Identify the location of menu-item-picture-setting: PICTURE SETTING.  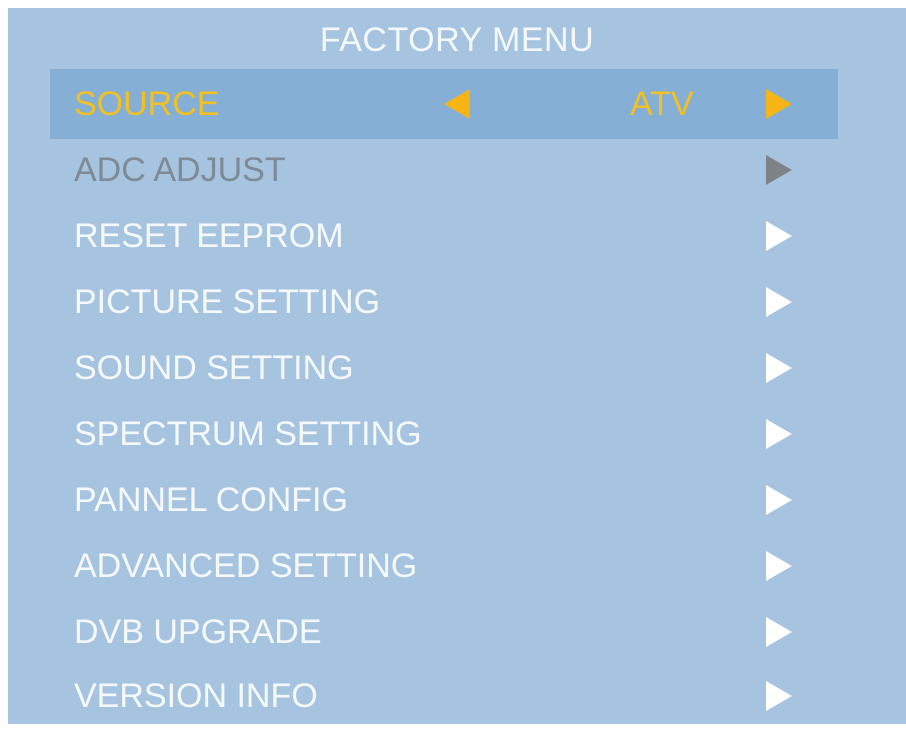
(444, 302).